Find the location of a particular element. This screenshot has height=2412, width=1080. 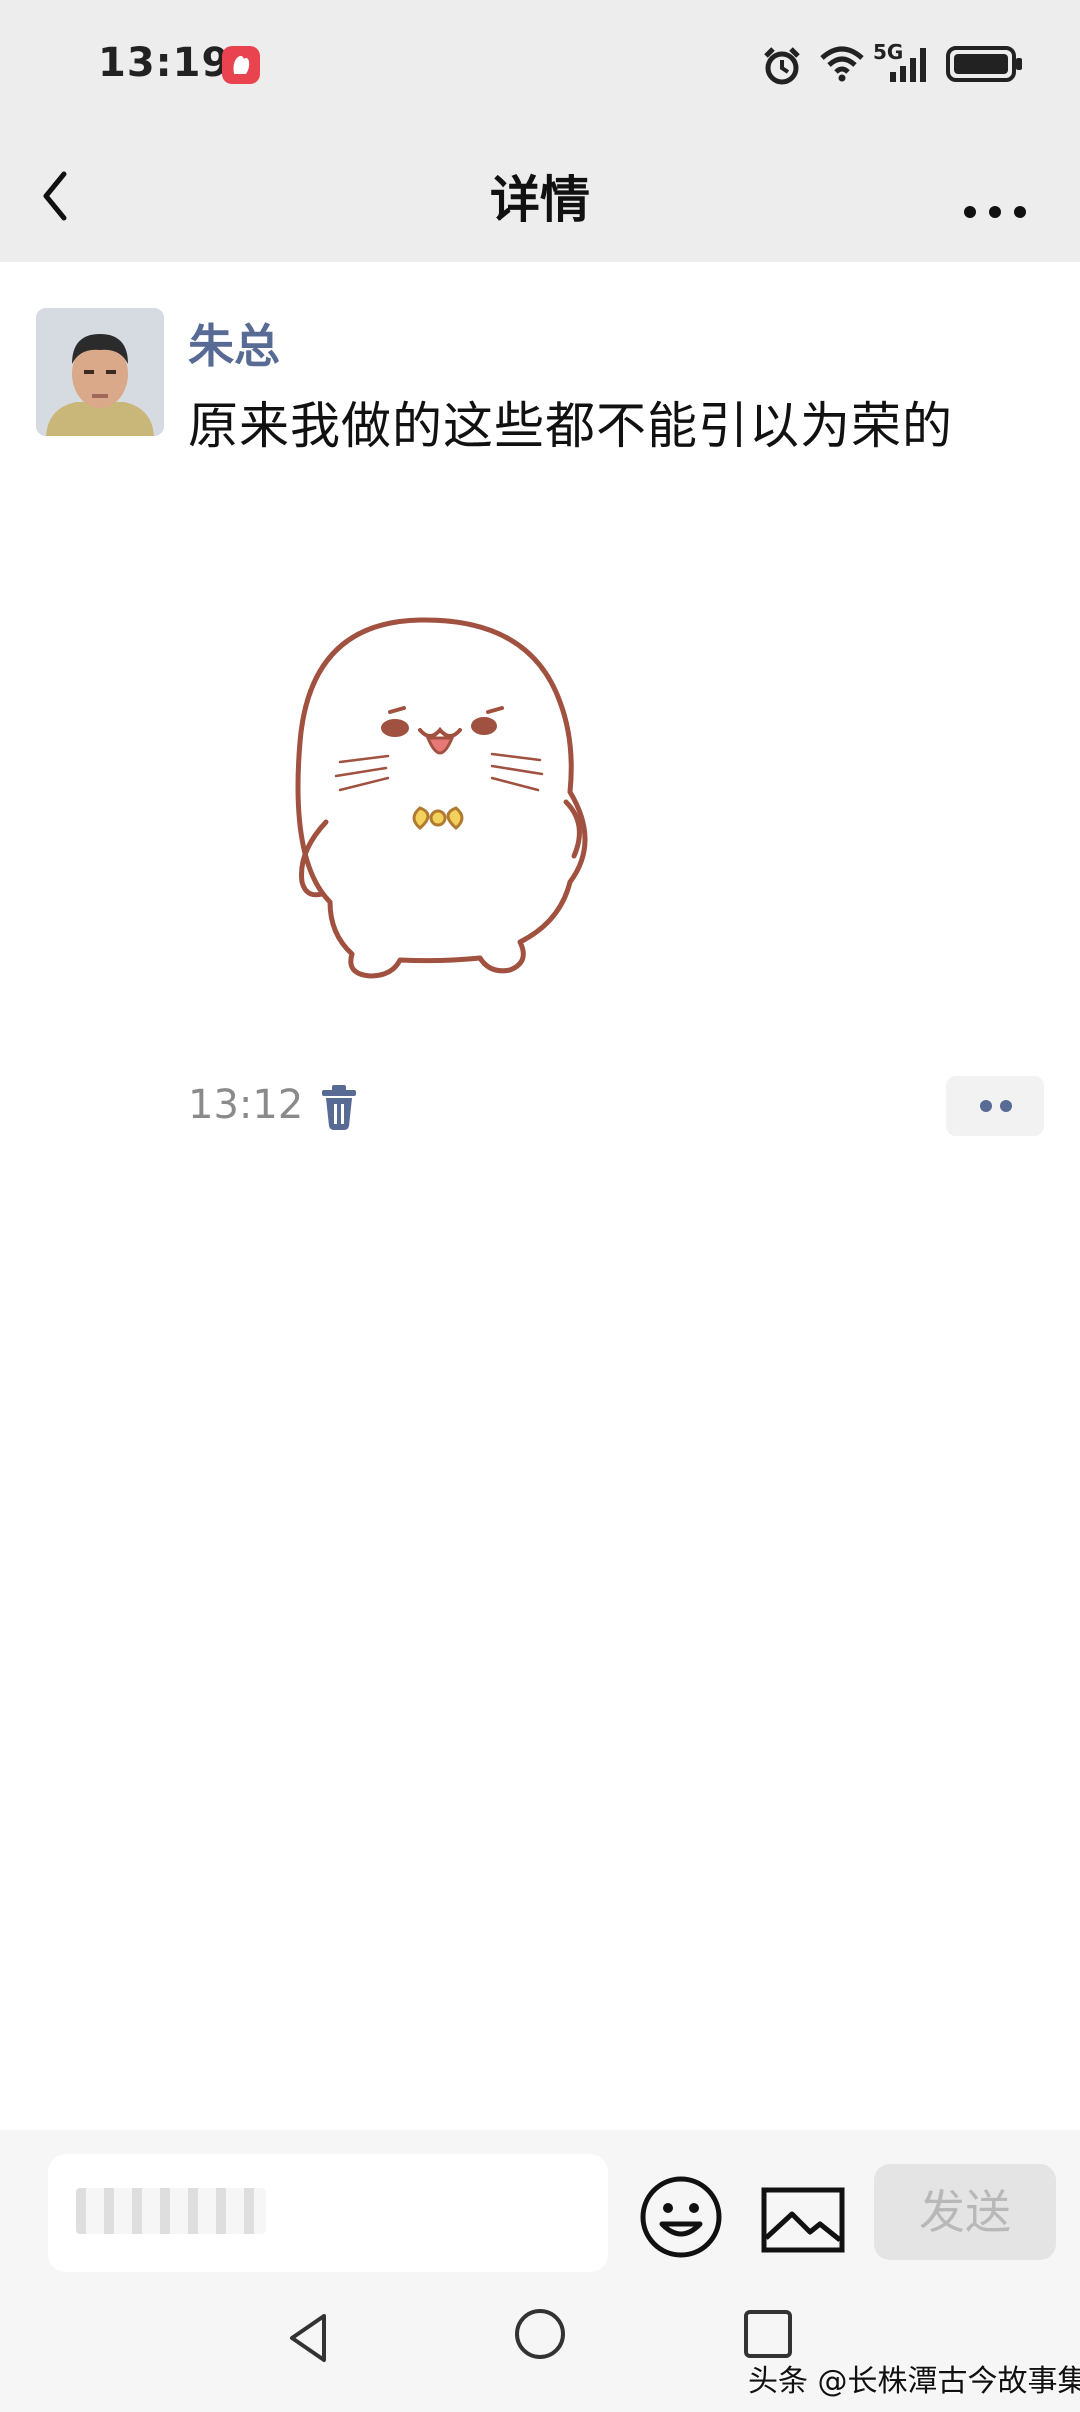

system-recent-button is located at coordinates (768, 2334).